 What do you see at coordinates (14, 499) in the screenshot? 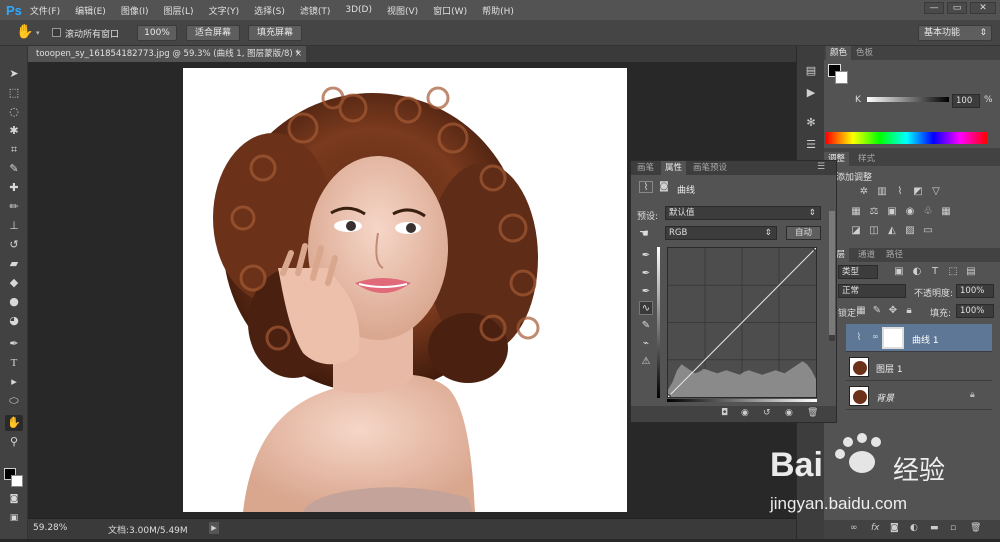
I see `quick-mask-icon: ◙` at bounding box center [14, 499].